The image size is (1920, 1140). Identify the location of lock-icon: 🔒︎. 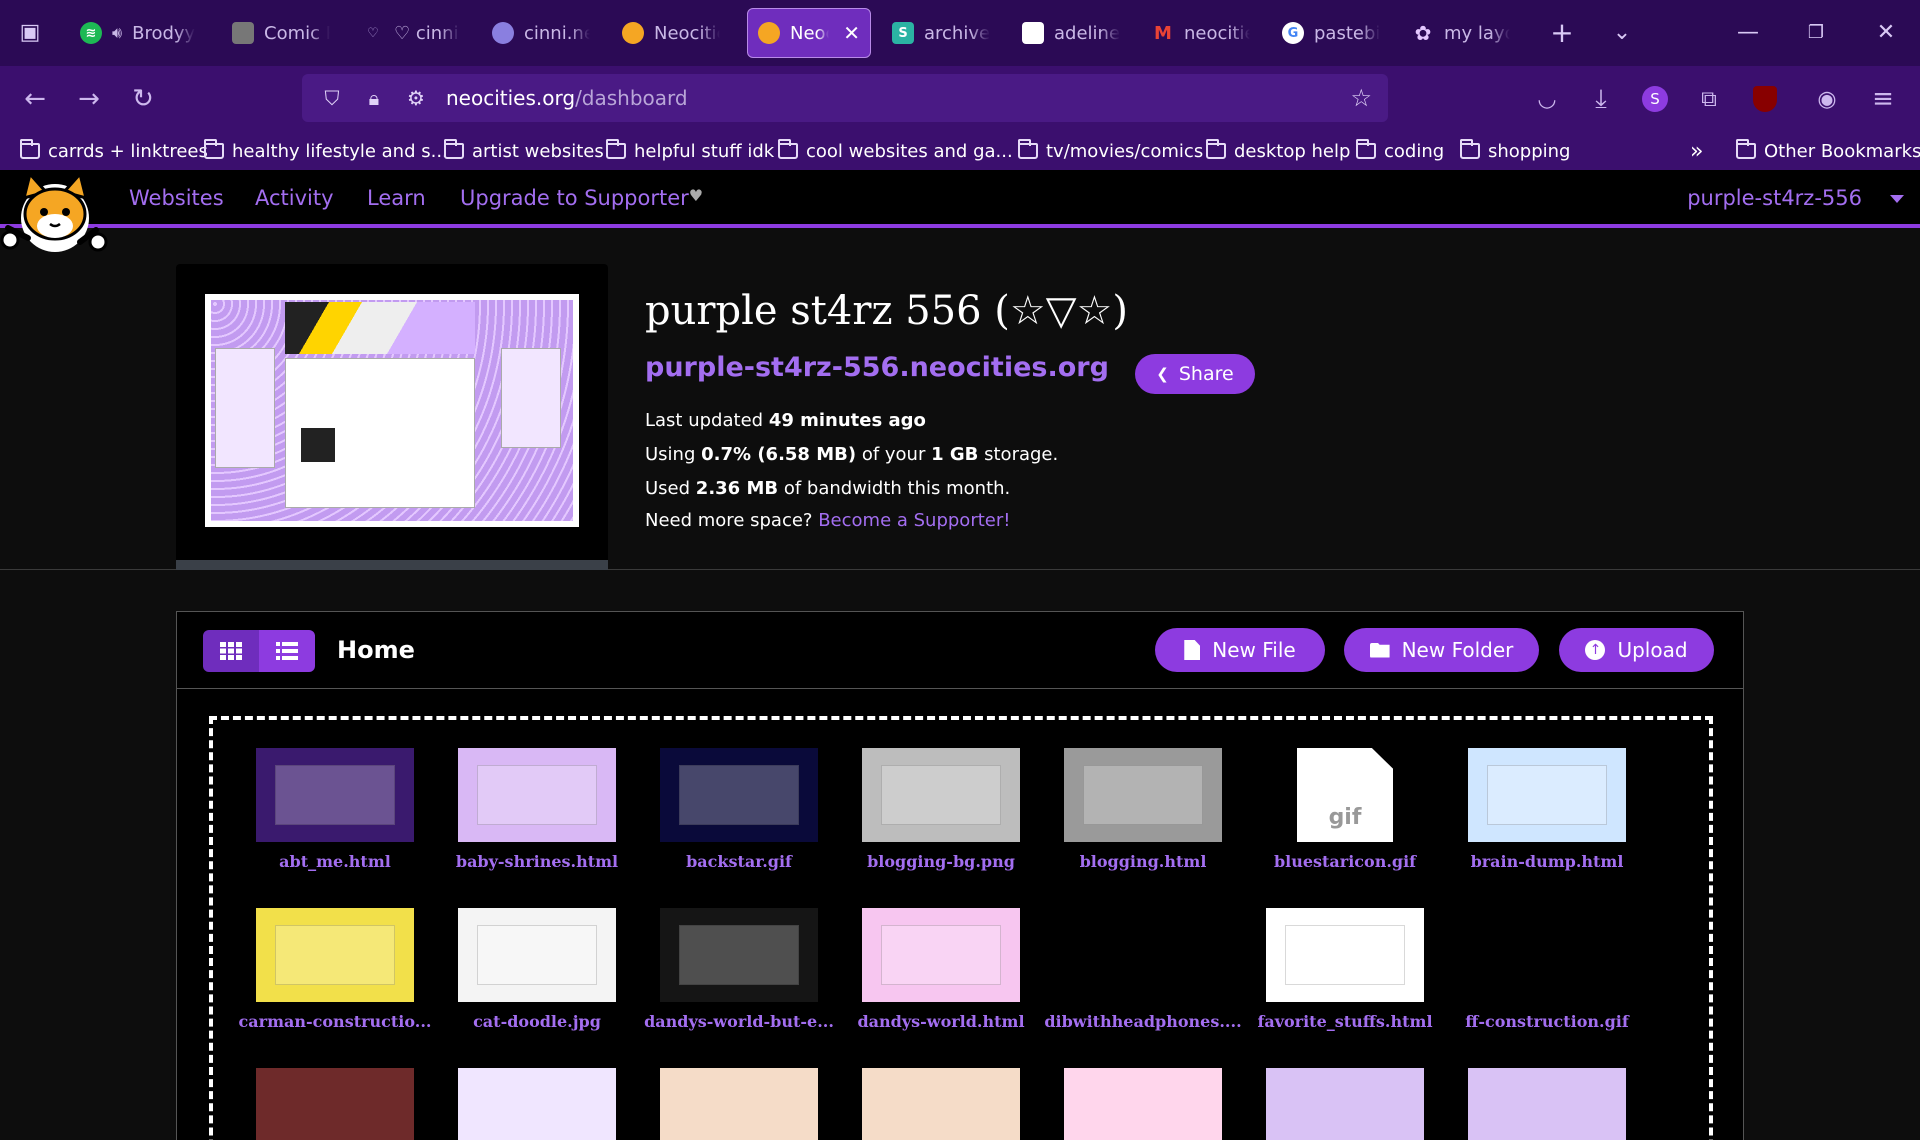
(374, 98).